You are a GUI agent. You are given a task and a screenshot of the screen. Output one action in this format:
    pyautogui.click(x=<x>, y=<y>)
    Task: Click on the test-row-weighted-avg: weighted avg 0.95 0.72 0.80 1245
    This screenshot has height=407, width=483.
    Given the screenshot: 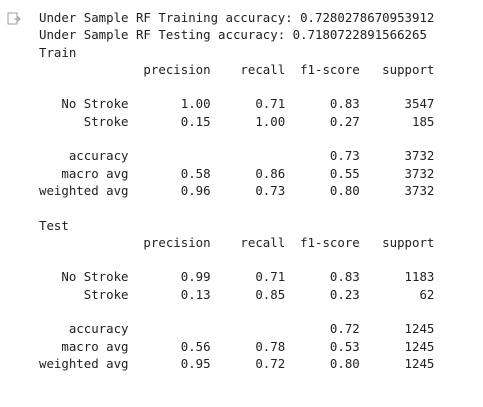 What is the action you would take?
    pyautogui.click(x=237, y=363)
    